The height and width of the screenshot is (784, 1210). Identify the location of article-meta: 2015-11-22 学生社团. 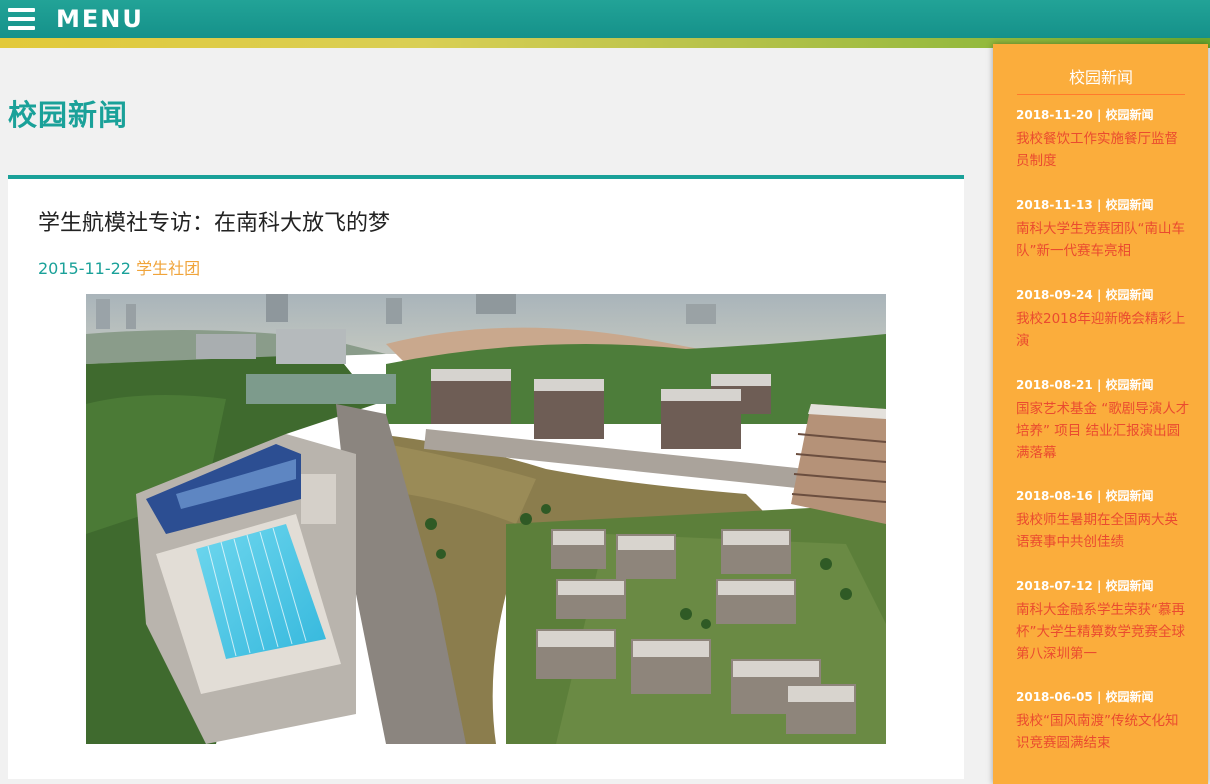
(119, 267).